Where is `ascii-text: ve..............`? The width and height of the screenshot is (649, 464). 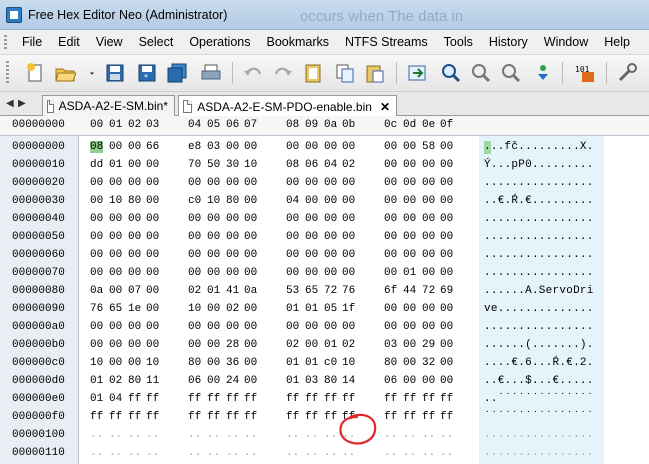 ascii-text: ve.............. is located at coordinates (539, 309).